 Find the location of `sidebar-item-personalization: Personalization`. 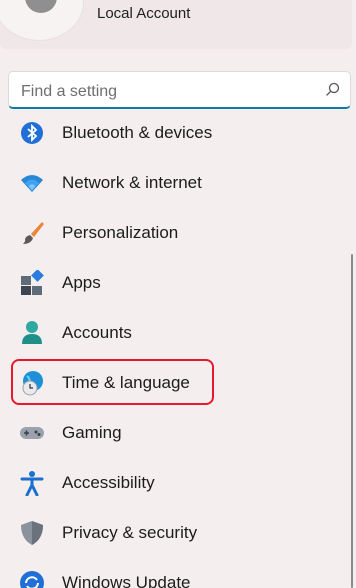

sidebar-item-personalization: Personalization is located at coordinates (176, 233).